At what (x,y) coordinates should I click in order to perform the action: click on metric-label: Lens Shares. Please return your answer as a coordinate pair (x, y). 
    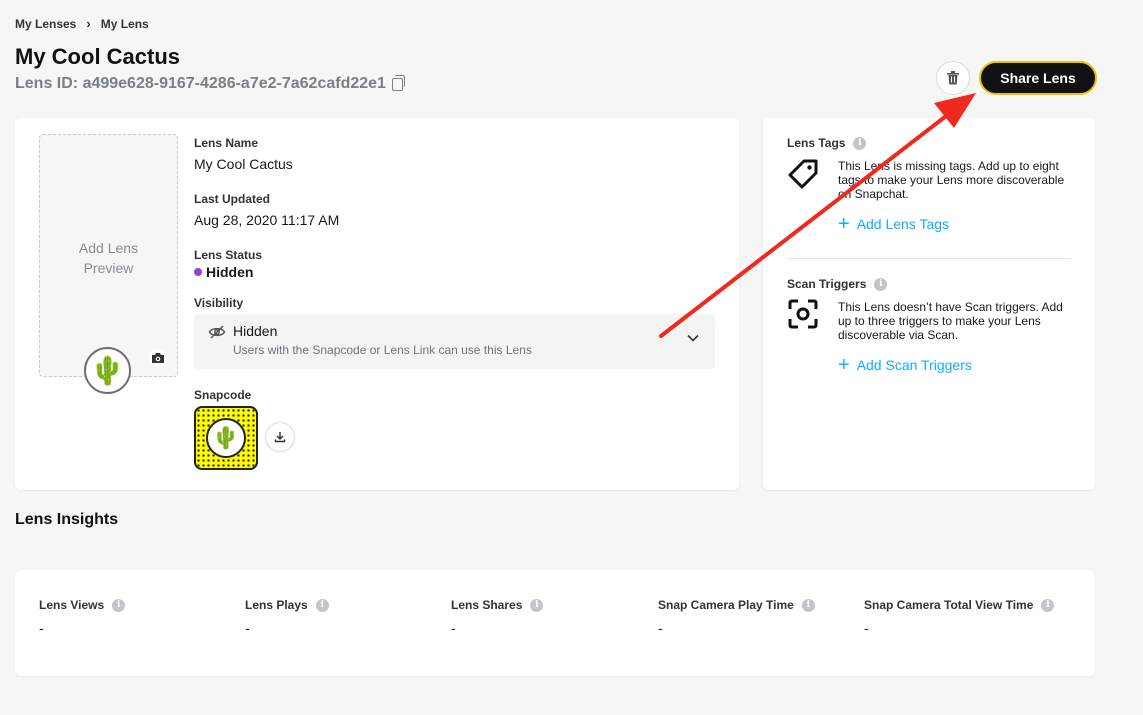
    Looking at the image, I should click on (487, 605).